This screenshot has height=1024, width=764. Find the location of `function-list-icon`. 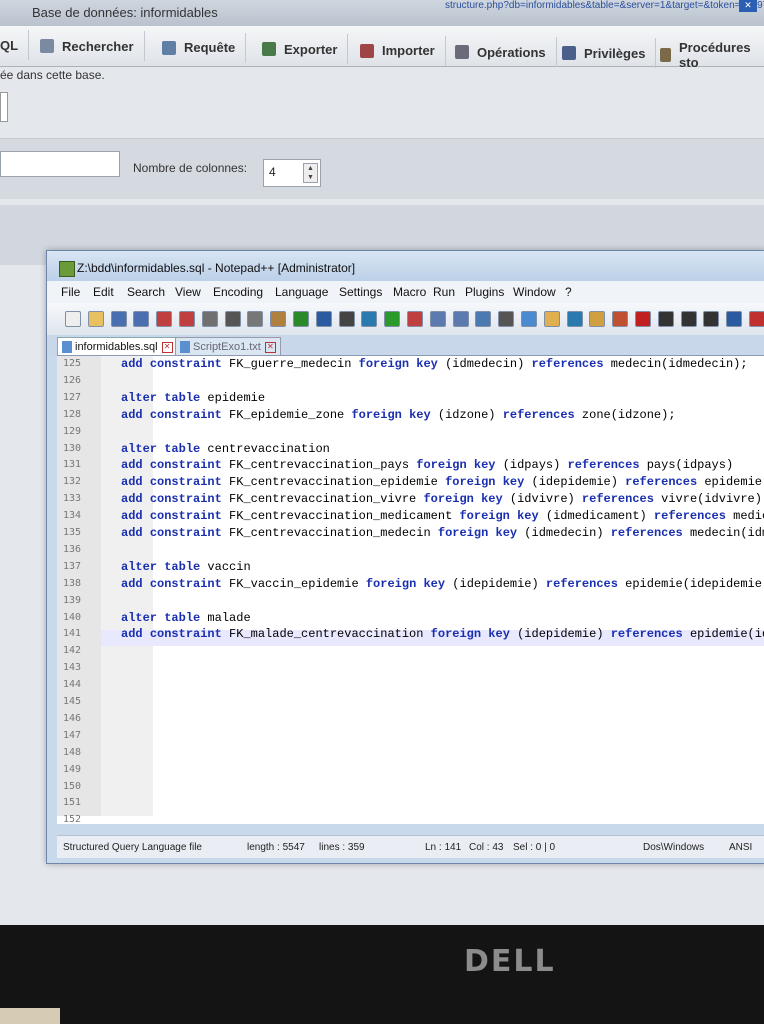

function-list-icon is located at coordinates (597, 319).